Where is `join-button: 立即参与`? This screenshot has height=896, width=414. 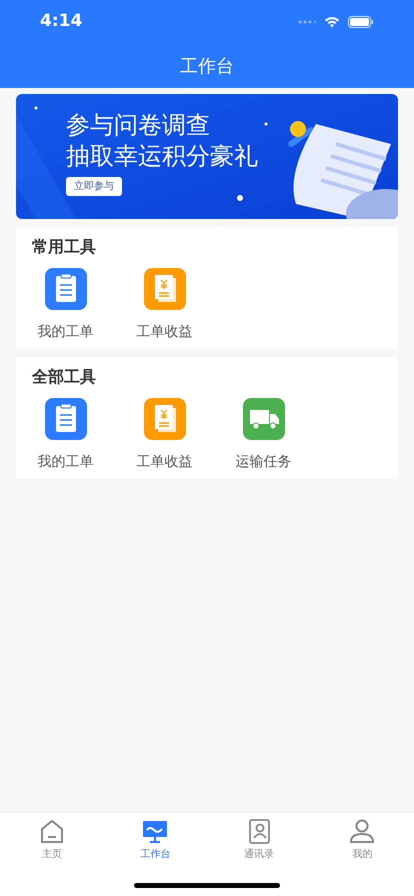
join-button: 立即参与 is located at coordinates (94, 186).